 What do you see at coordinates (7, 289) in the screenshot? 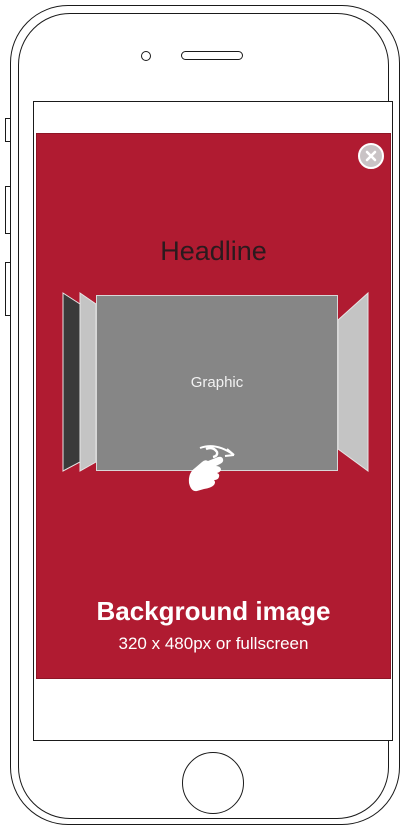
I see `volume-down-button` at bounding box center [7, 289].